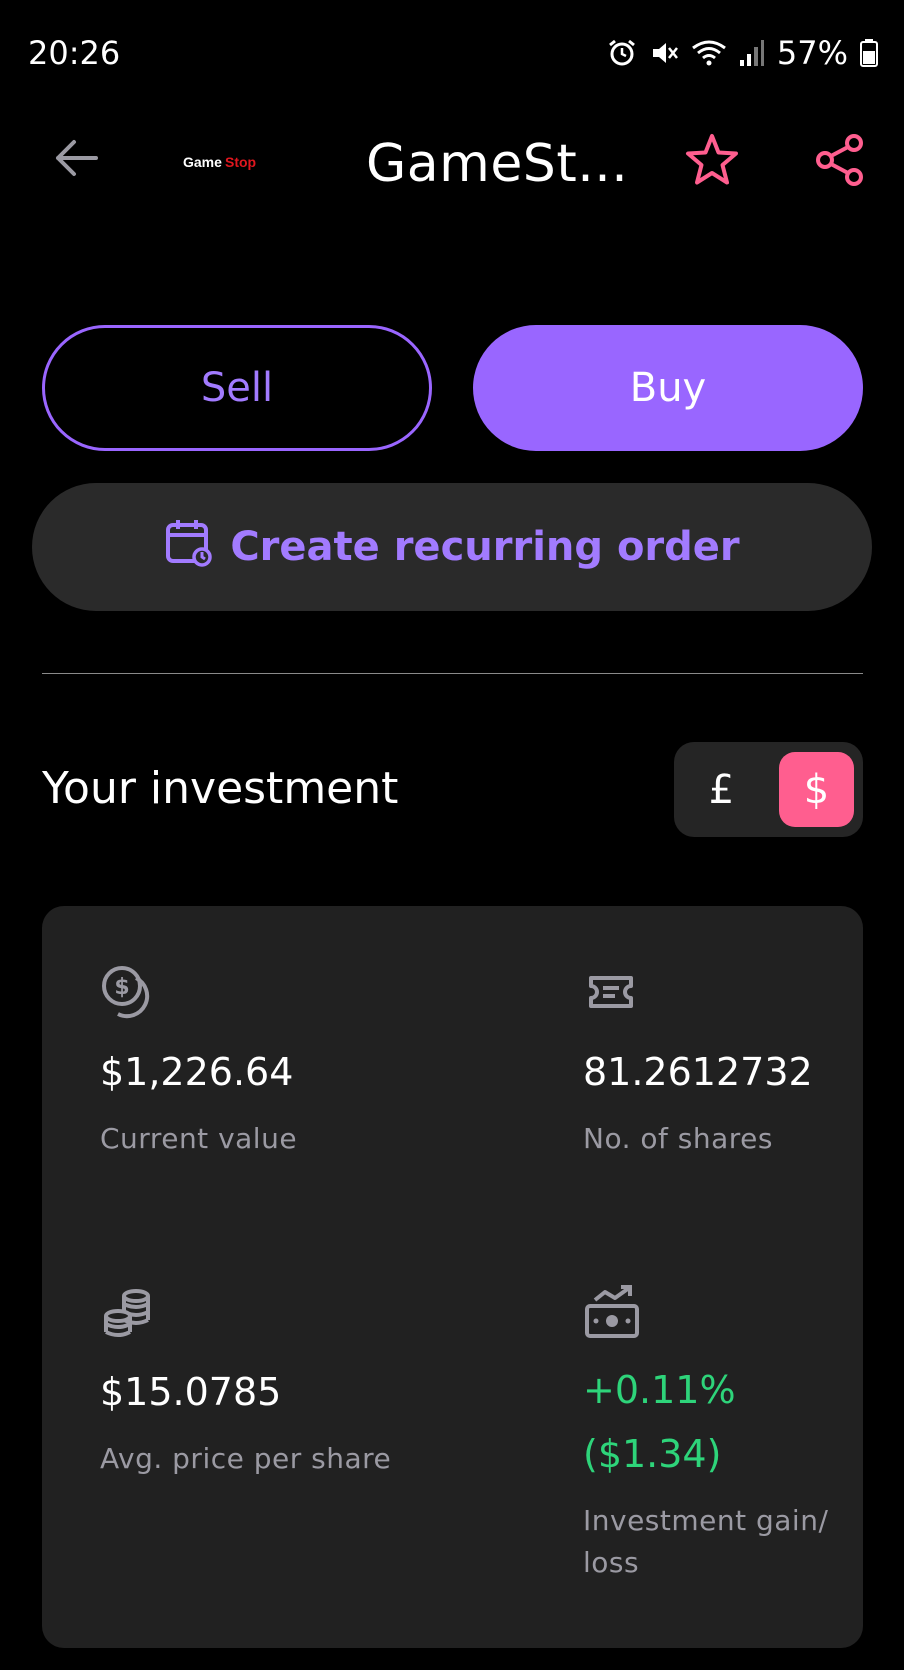  Describe the element at coordinates (869, 53) in the screenshot. I see `battery-icon` at that location.